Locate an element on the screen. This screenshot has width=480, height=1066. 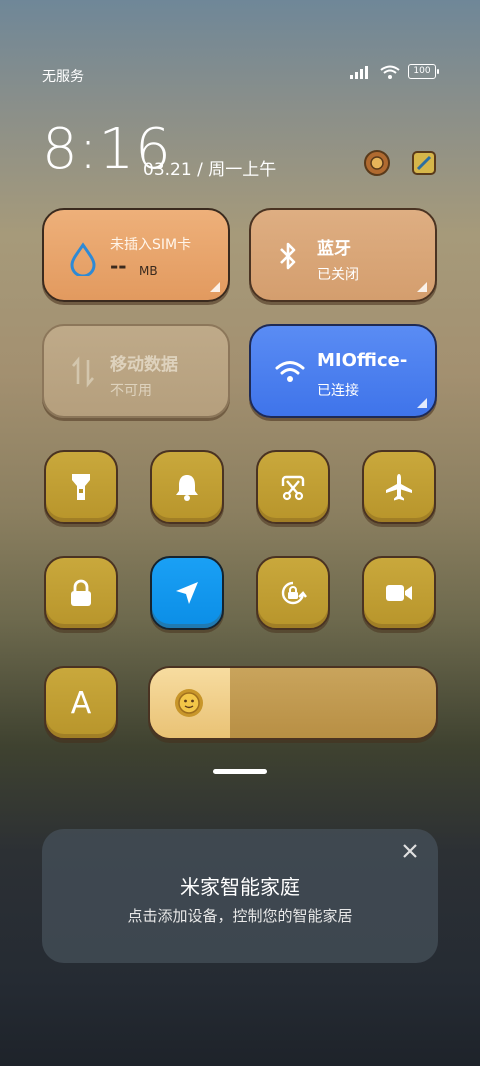
mi-home-subtitle: 点击添加设备，控制您的智能家居 is located at coordinates (240, 916).